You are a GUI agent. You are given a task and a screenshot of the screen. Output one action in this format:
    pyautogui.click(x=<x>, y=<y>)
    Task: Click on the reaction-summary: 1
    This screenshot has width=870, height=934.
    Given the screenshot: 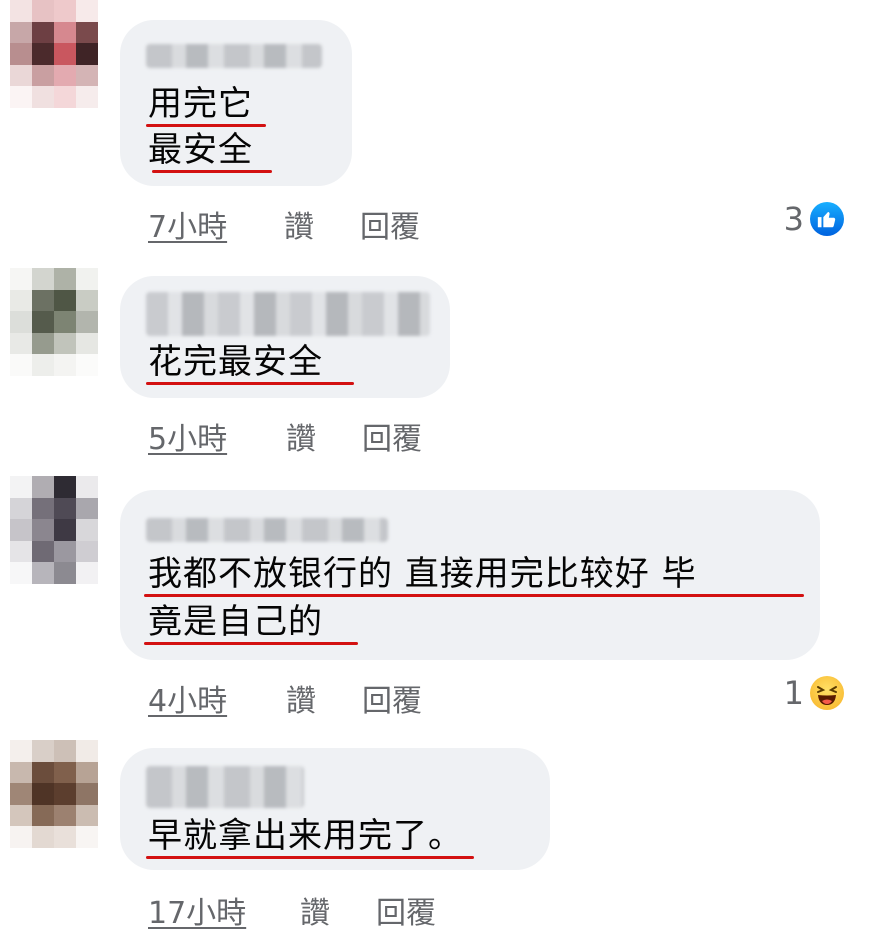 What is the action you would take?
    pyautogui.click(x=814, y=693)
    